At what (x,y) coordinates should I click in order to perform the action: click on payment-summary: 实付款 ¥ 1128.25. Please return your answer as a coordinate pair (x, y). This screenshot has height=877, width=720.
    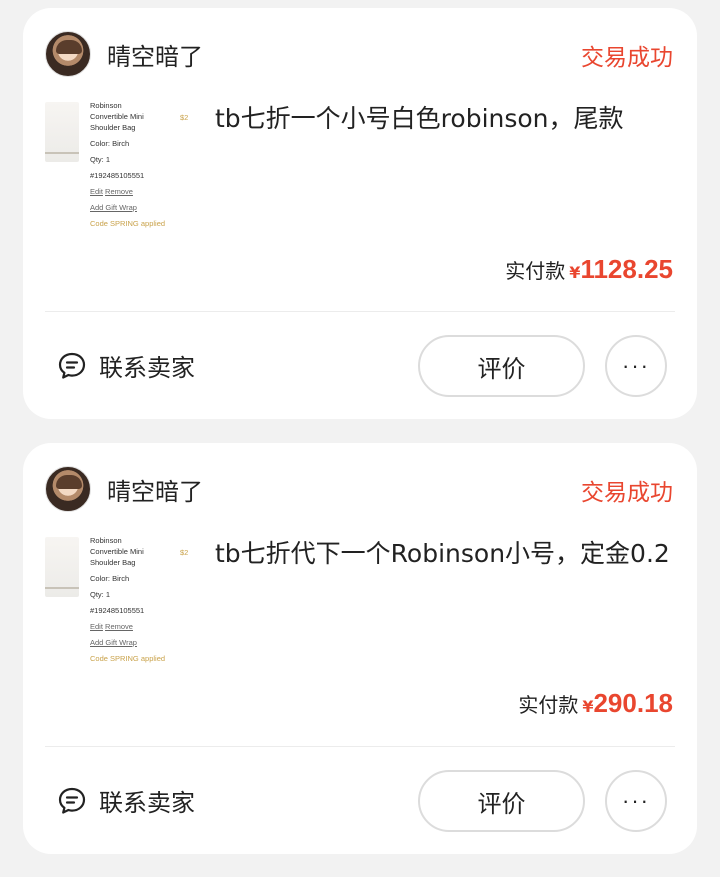
    Looking at the image, I should click on (589, 269).